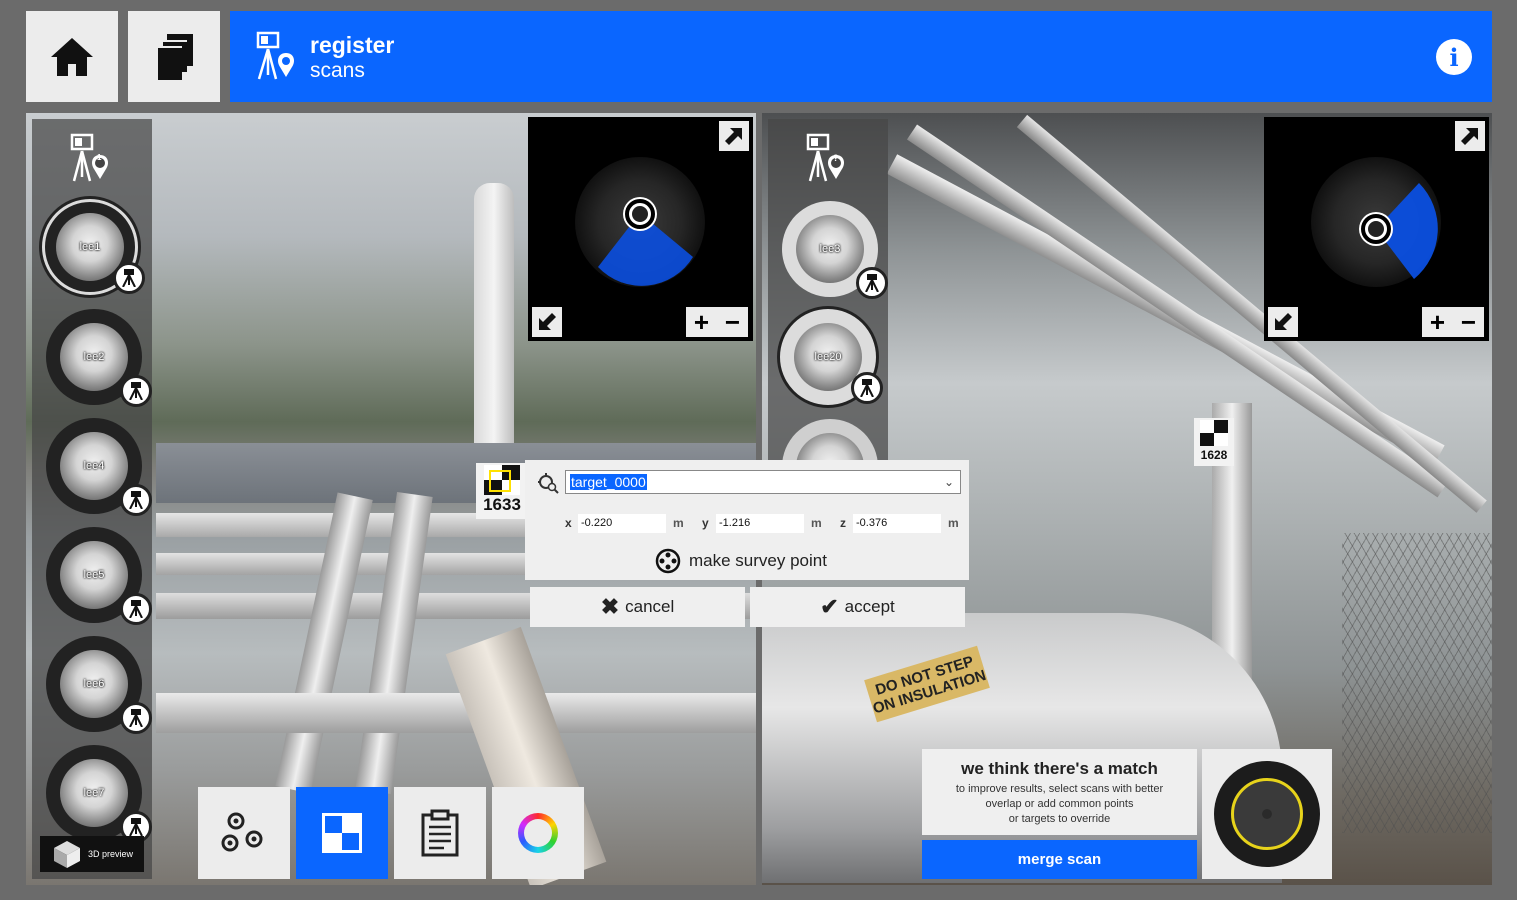 The image size is (1517, 900). I want to click on clipboard-icon, so click(440, 833).